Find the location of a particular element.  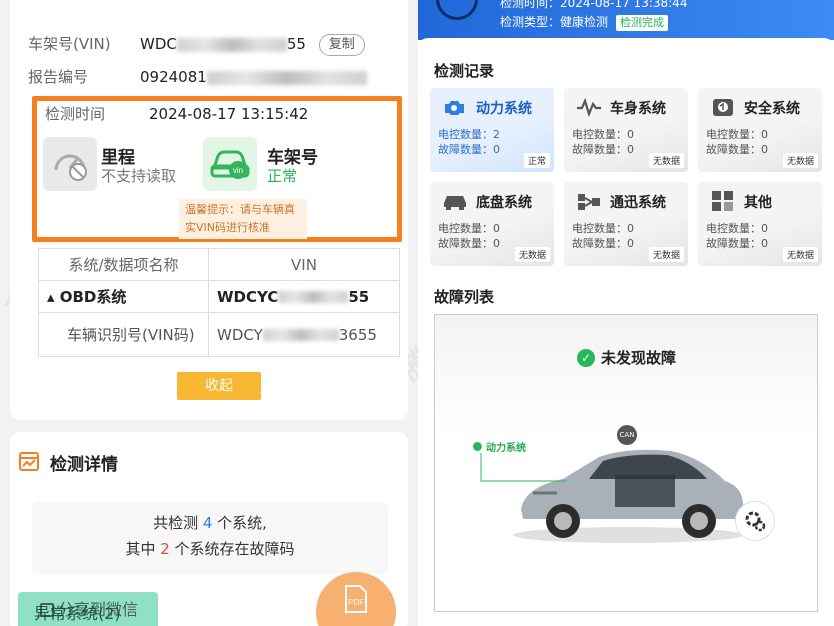

report-row: 报告编号 0924081 is located at coordinates (197, 76).